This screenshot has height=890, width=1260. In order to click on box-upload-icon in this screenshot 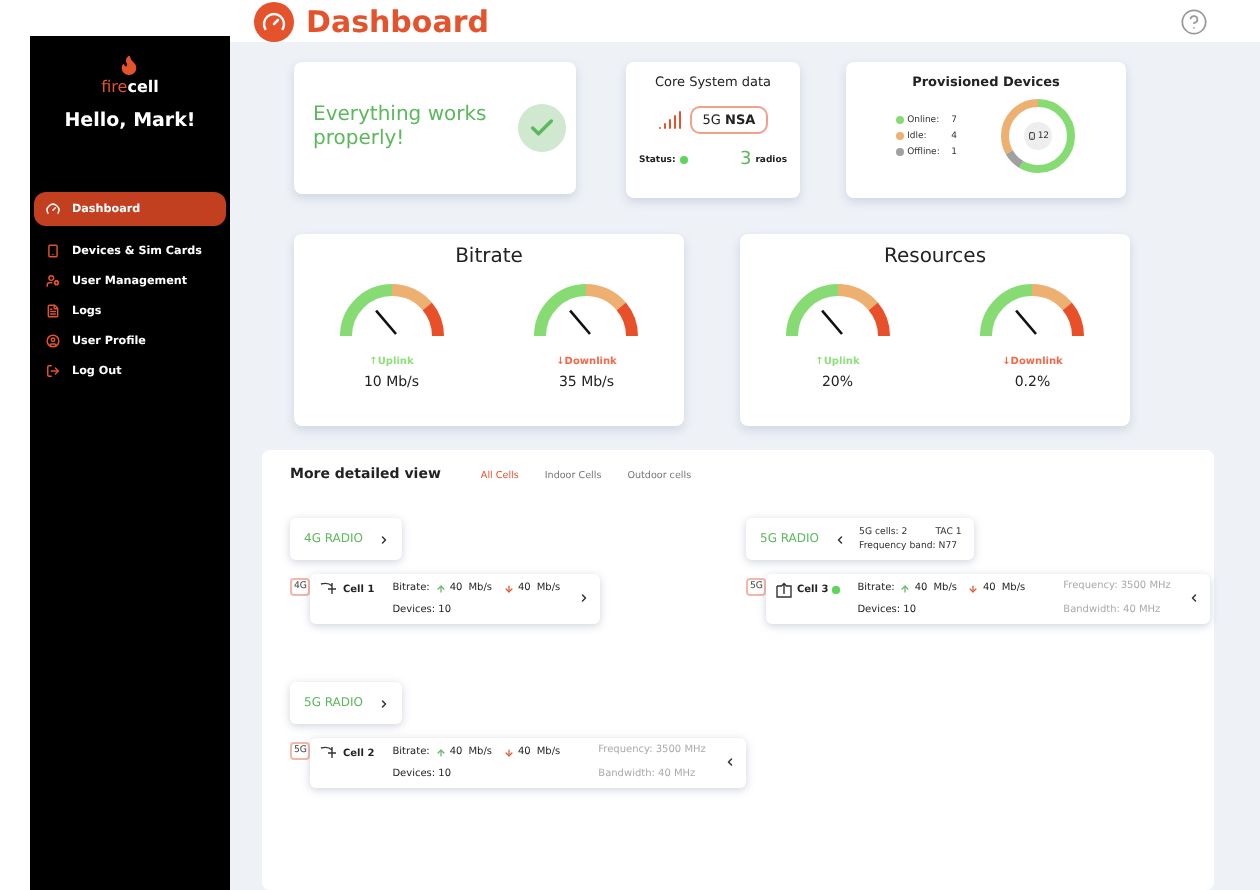, I will do `click(784, 590)`.